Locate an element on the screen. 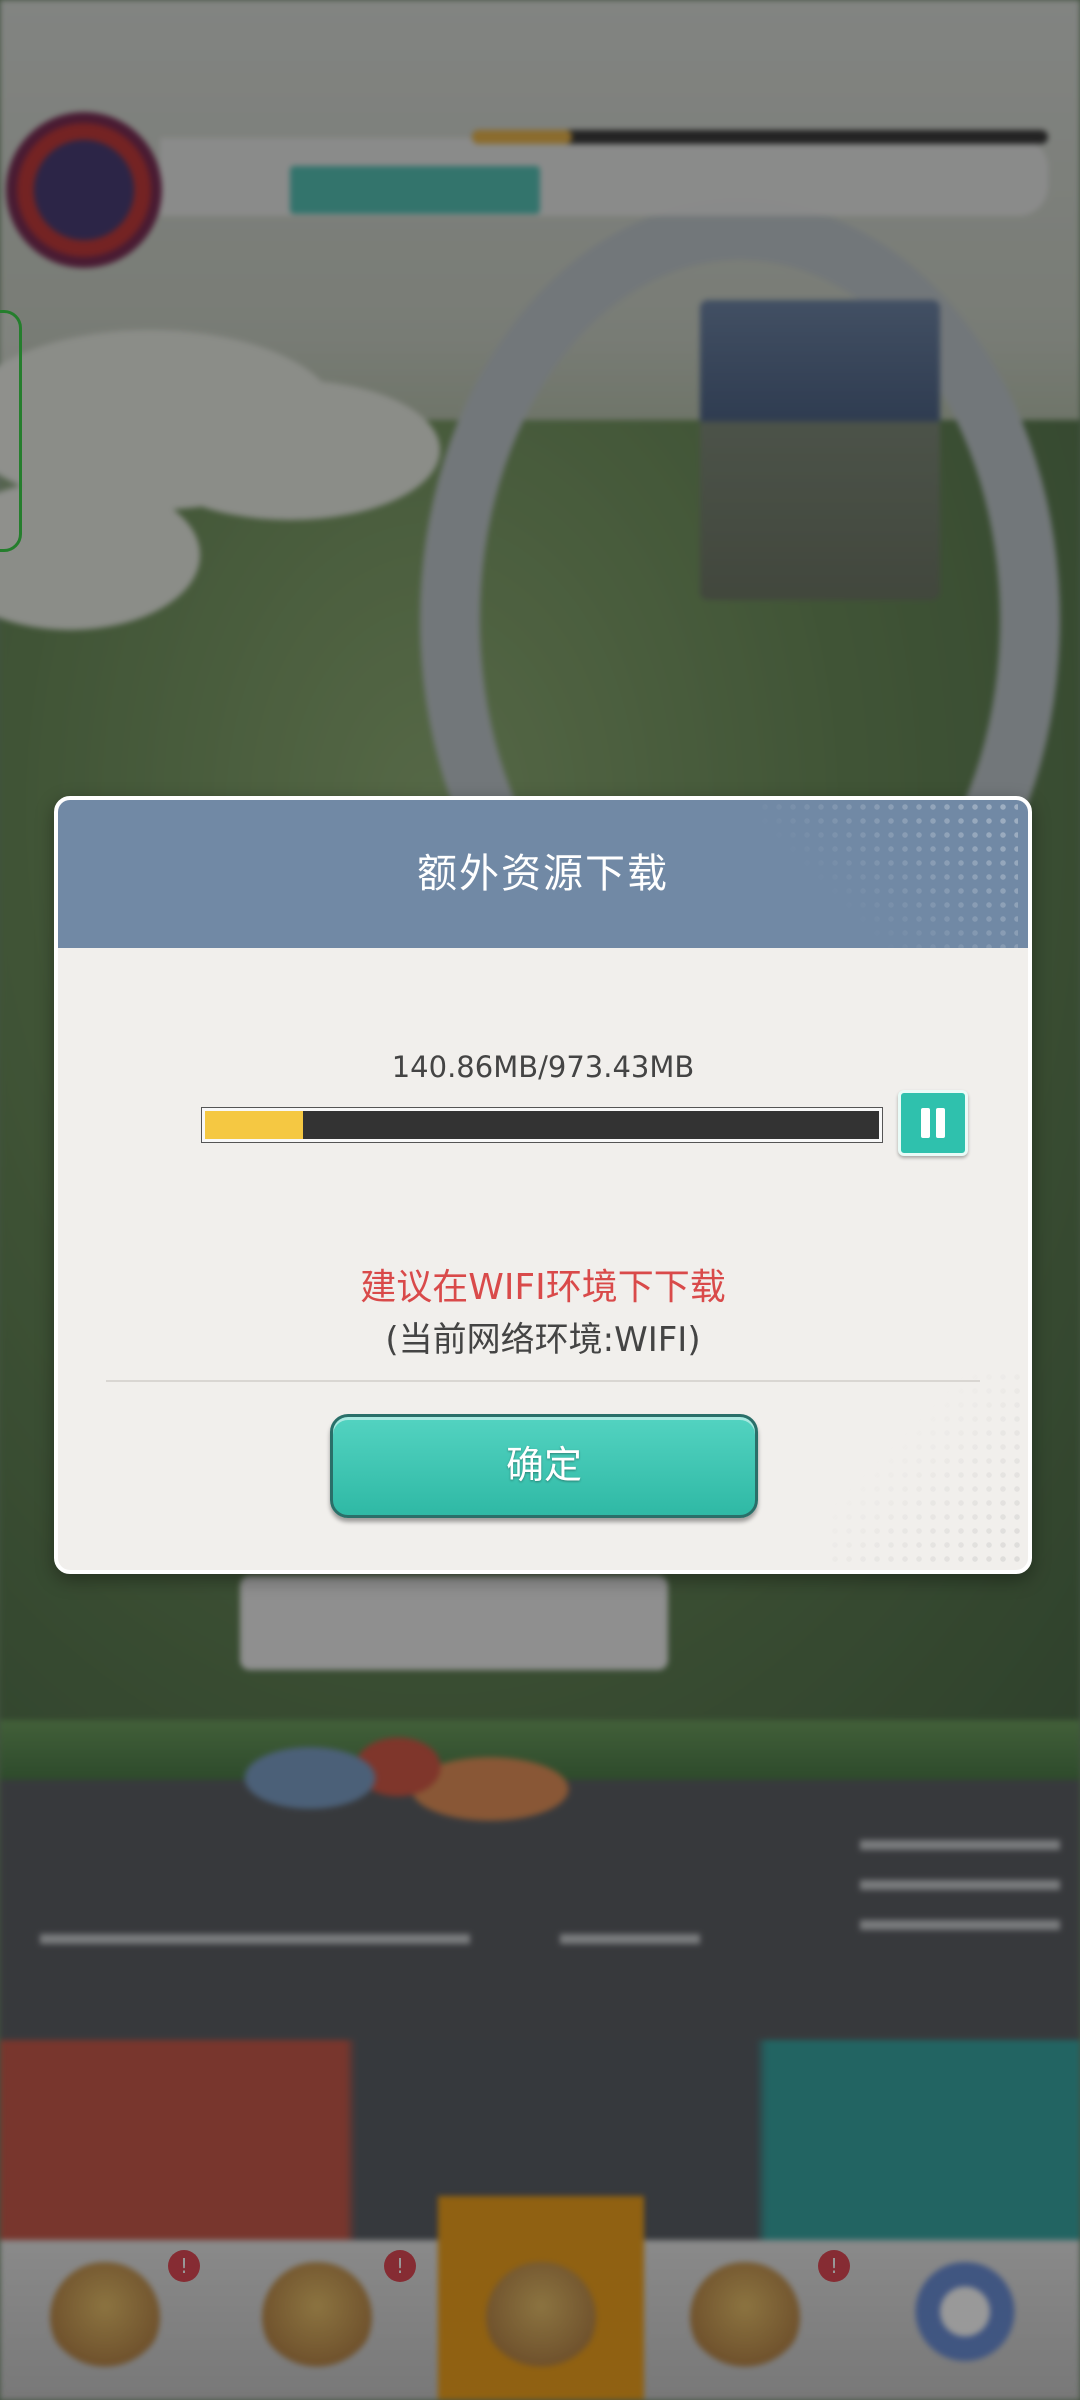 The image size is (1080, 2400). download-progress-fill is located at coordinates (254, 1125).